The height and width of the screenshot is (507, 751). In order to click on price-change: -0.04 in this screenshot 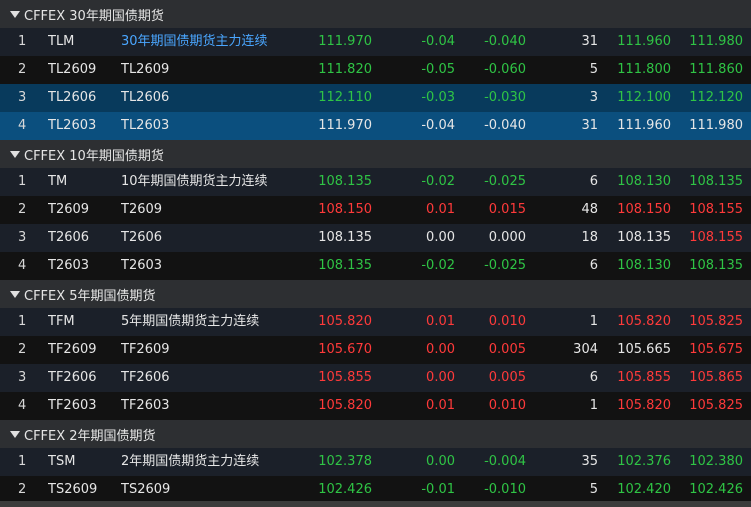, I will do `click(438, 125)`.